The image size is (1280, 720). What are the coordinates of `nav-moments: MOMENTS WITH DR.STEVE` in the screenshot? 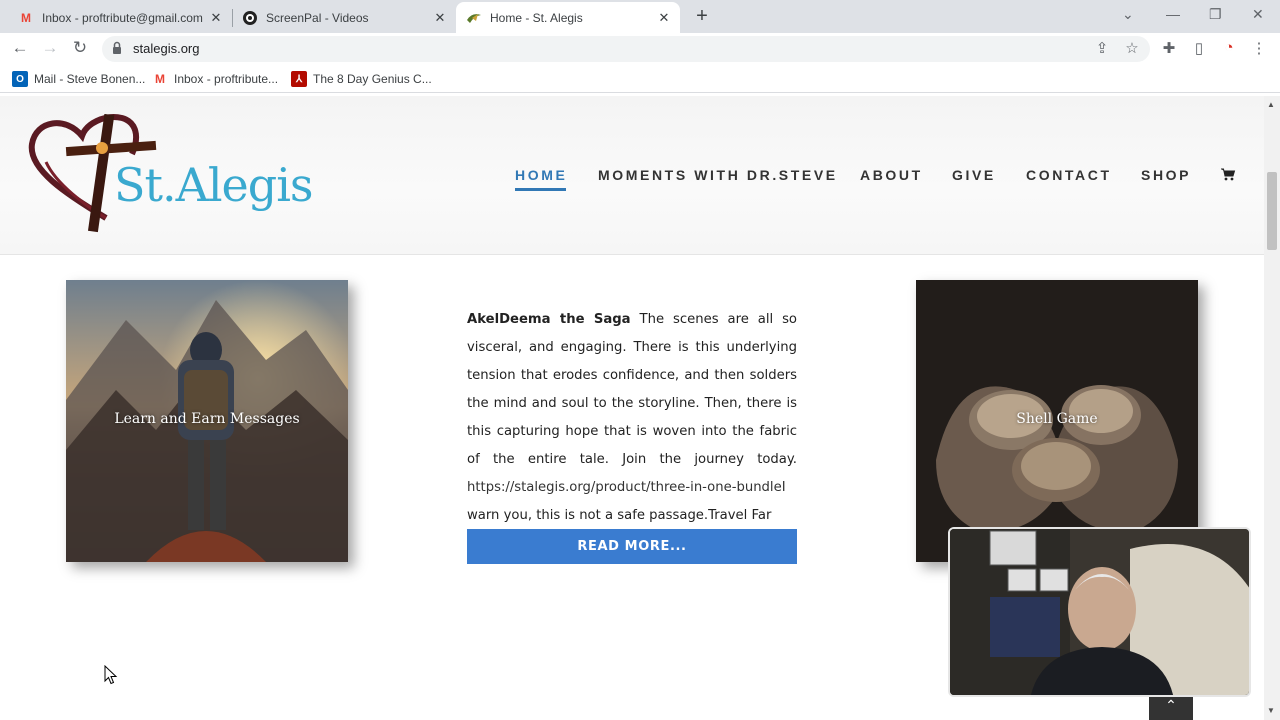 It's located at (718, 175).